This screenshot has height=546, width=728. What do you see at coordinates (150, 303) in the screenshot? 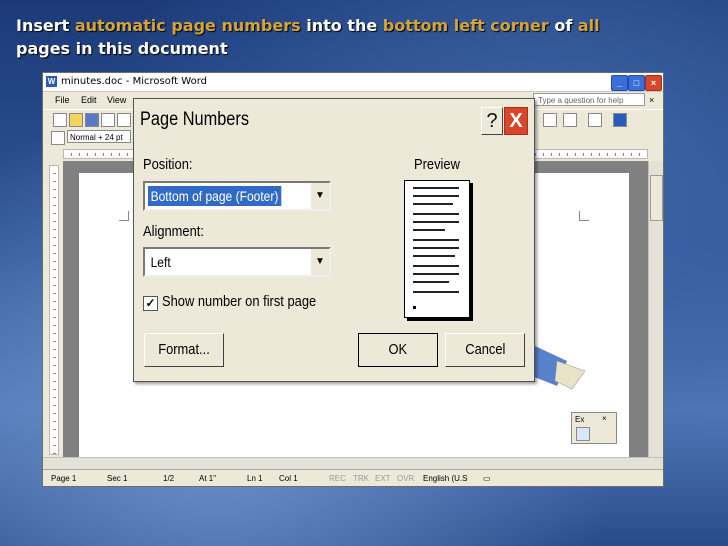
I see `first-page-checkbox: ✓` at bounding box center [150, 303].